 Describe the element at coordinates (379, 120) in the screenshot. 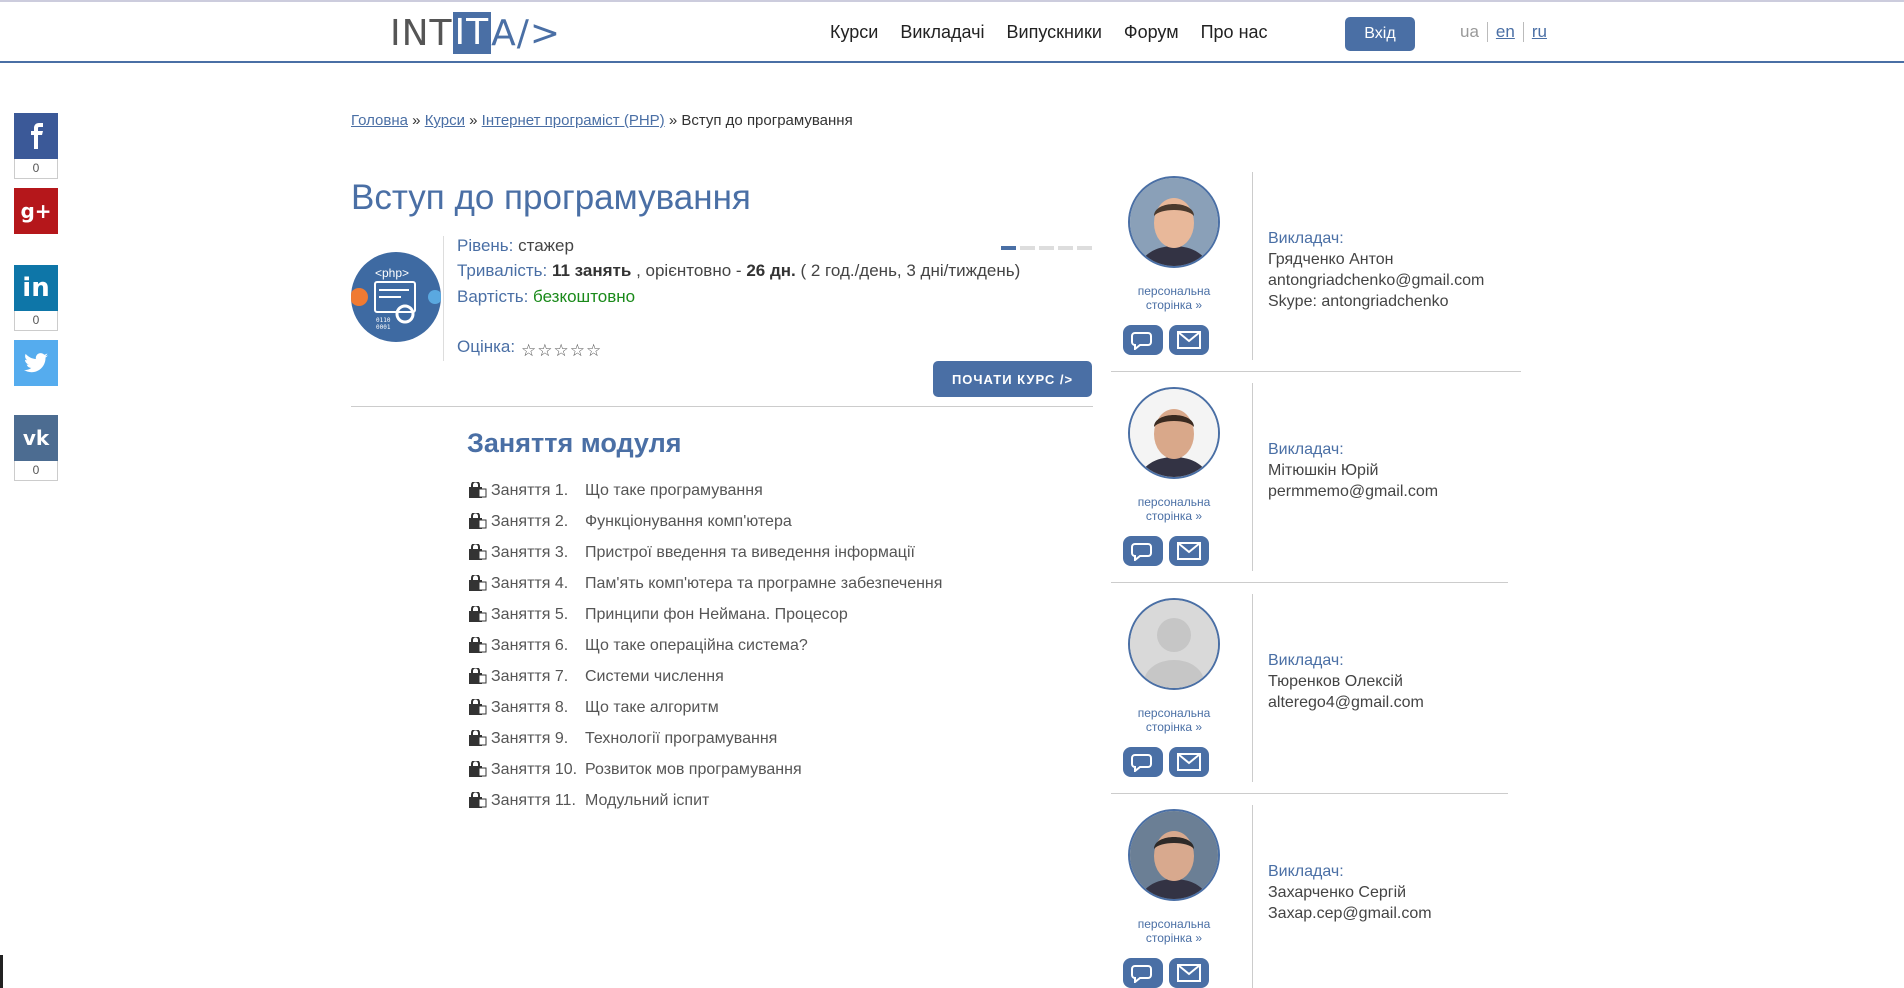

I see `breadcrumb-home: Головна` at that location.